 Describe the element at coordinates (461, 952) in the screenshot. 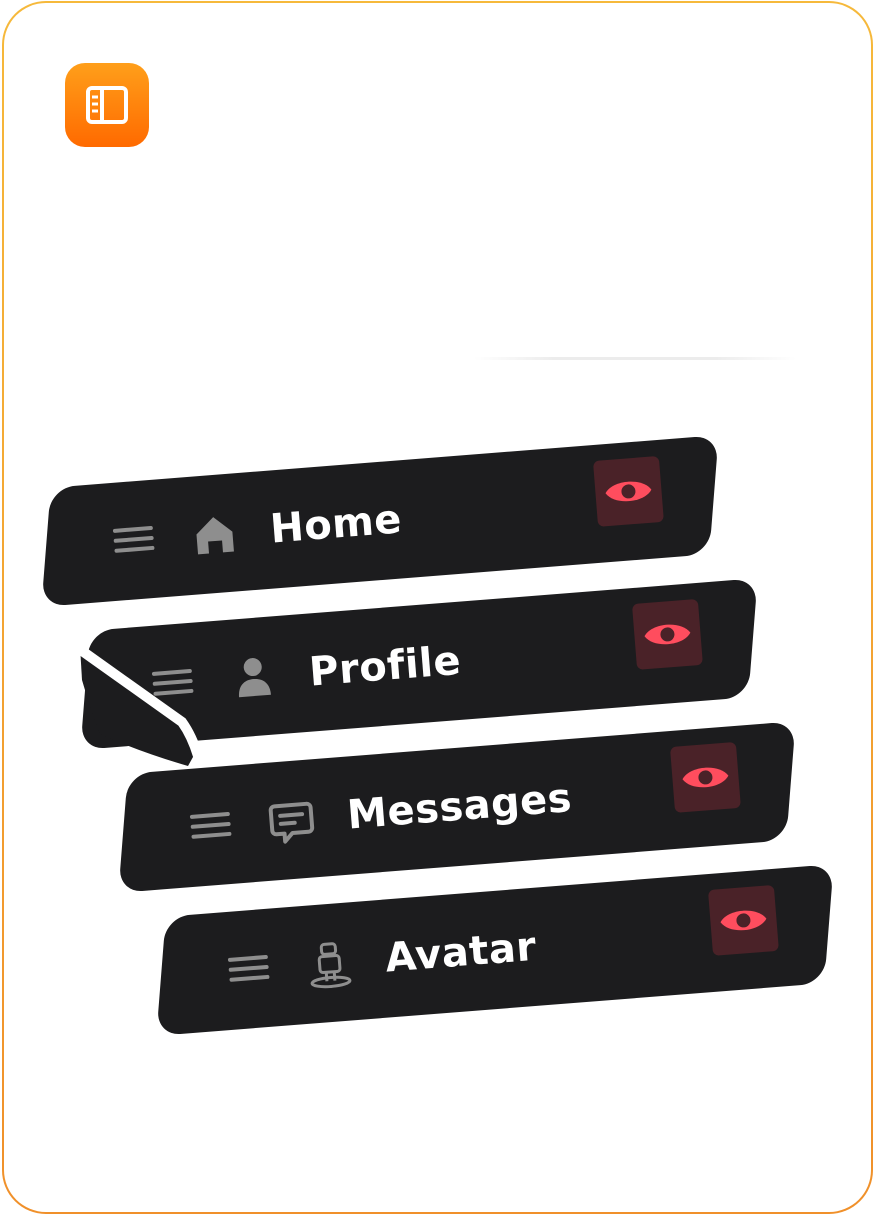

I see `nav-label-avatar: Avatar` at that location.